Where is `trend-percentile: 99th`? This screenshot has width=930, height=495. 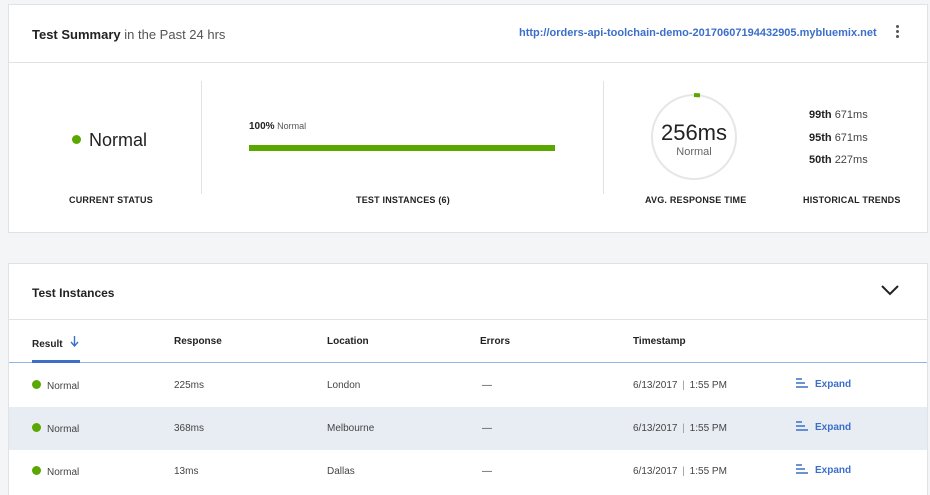 trend-percentile: 99th is located at coordinates (820, 115).